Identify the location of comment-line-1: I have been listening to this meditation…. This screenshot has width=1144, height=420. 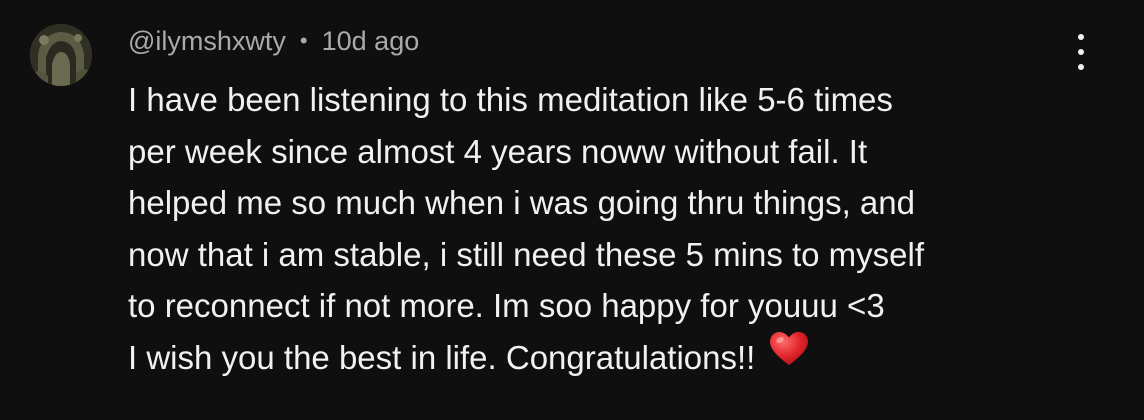
(510, 99).